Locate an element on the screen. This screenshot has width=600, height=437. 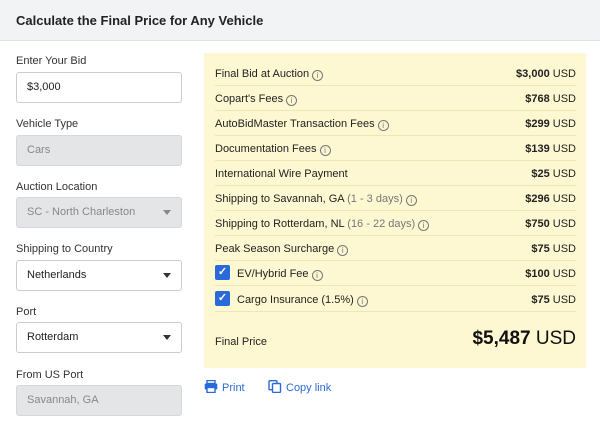
final-price-amount: $5,487 is located at coordinates (501, 338).